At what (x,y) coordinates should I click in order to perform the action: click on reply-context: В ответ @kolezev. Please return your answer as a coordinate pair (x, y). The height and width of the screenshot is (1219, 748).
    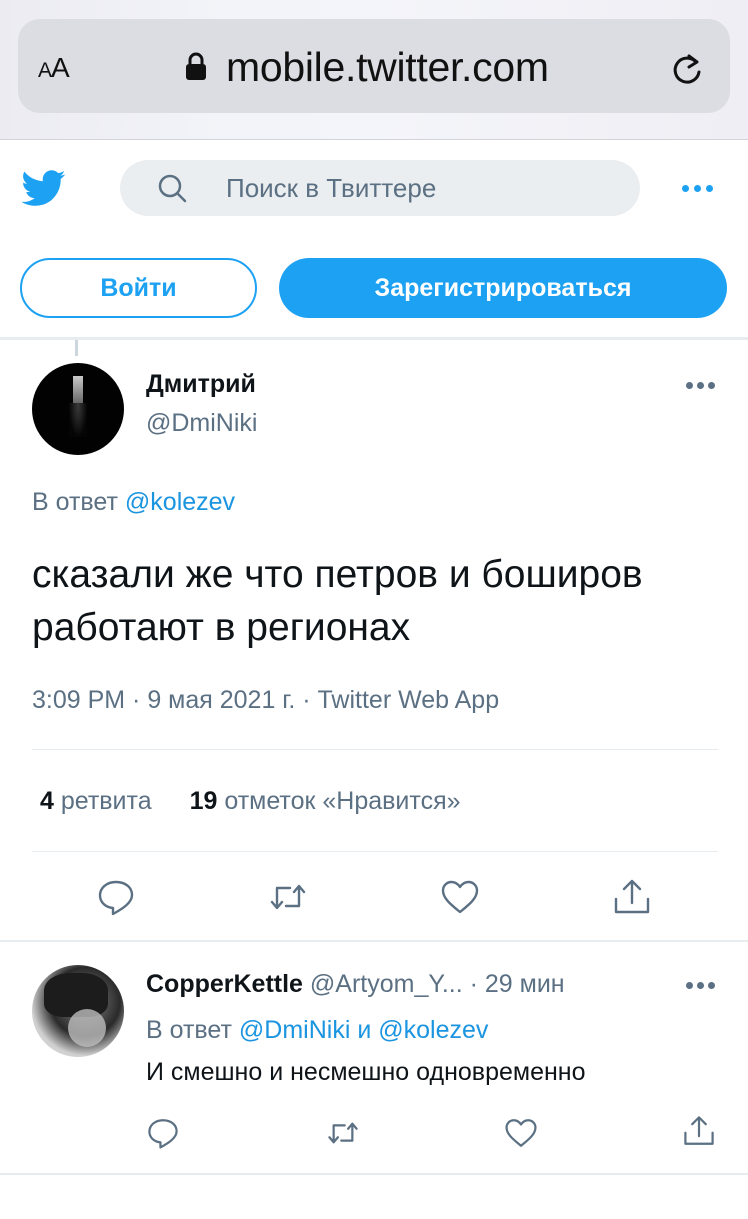
    Looking at the image, I should click on (134, 502).